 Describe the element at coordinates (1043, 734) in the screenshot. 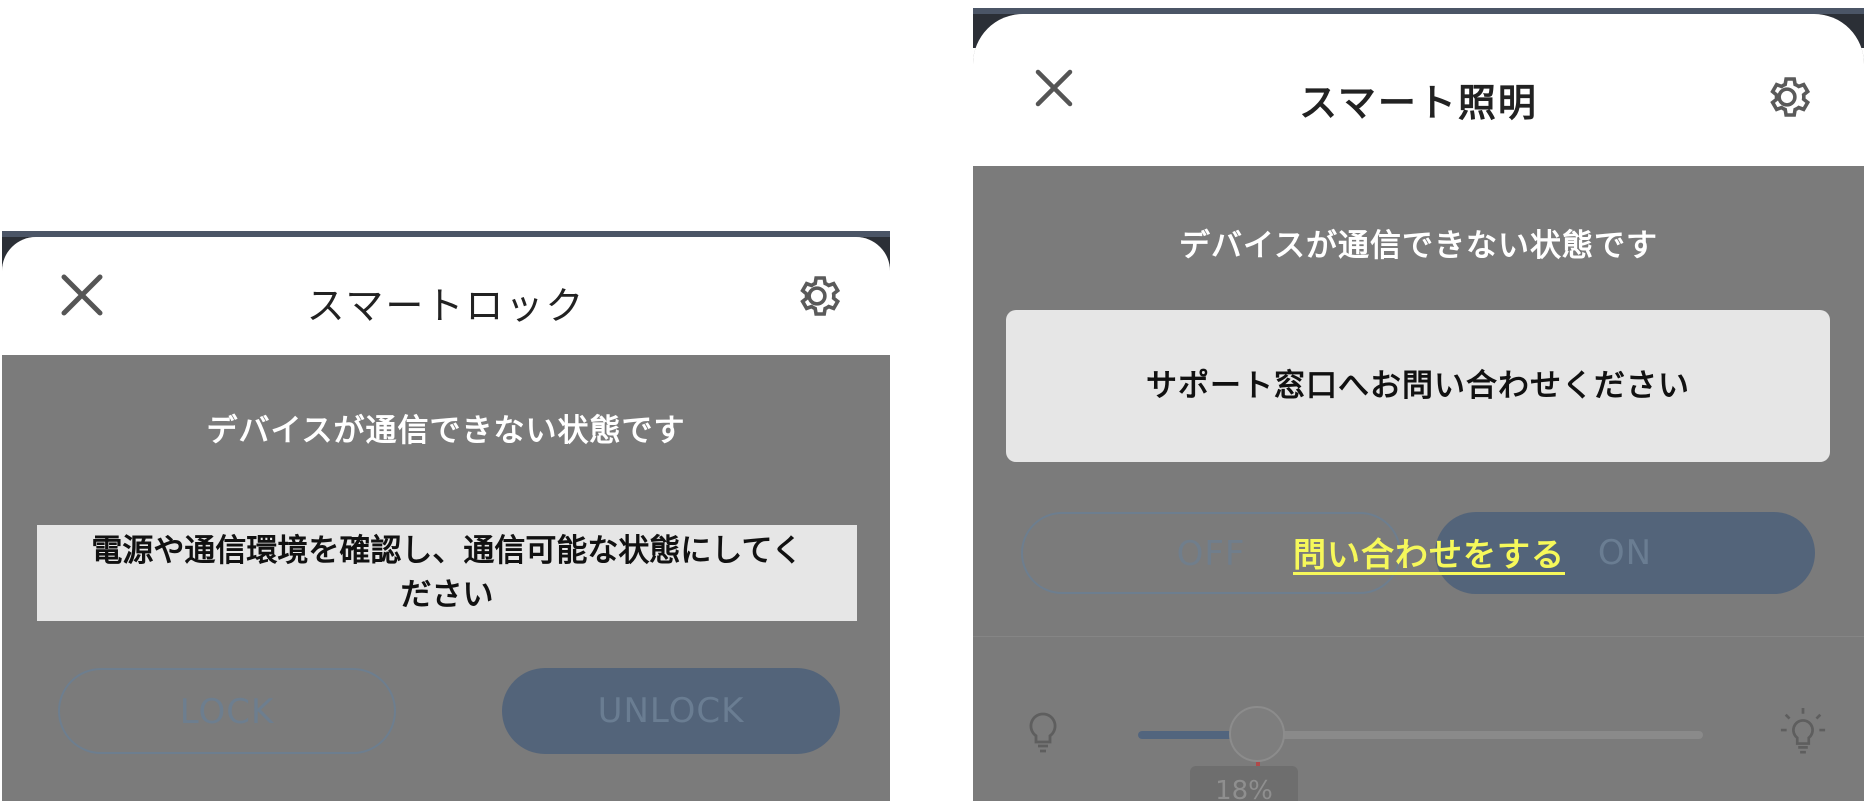

I see `bulb-dim-icon` at that location.